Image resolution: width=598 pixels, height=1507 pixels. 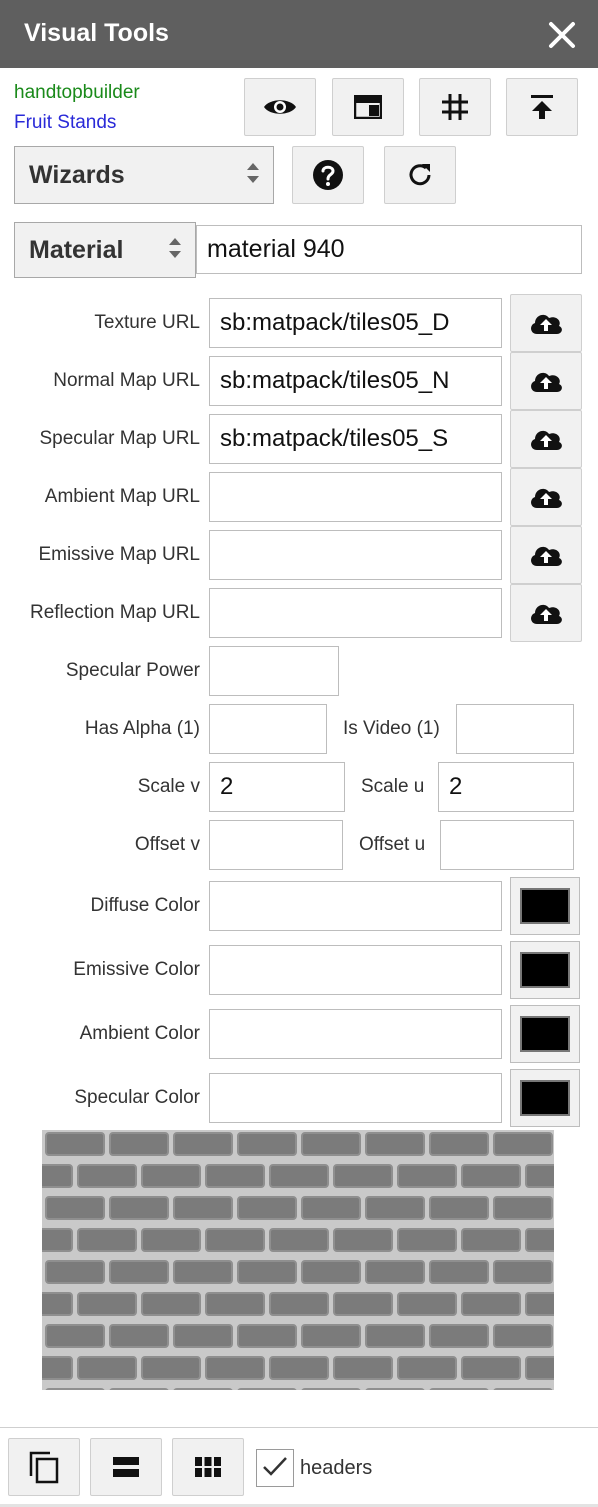 What do you see at coordinates (96, 33) in the screenshot?
I see `window-title: Visual Tools` at bounding box center [96, 33].